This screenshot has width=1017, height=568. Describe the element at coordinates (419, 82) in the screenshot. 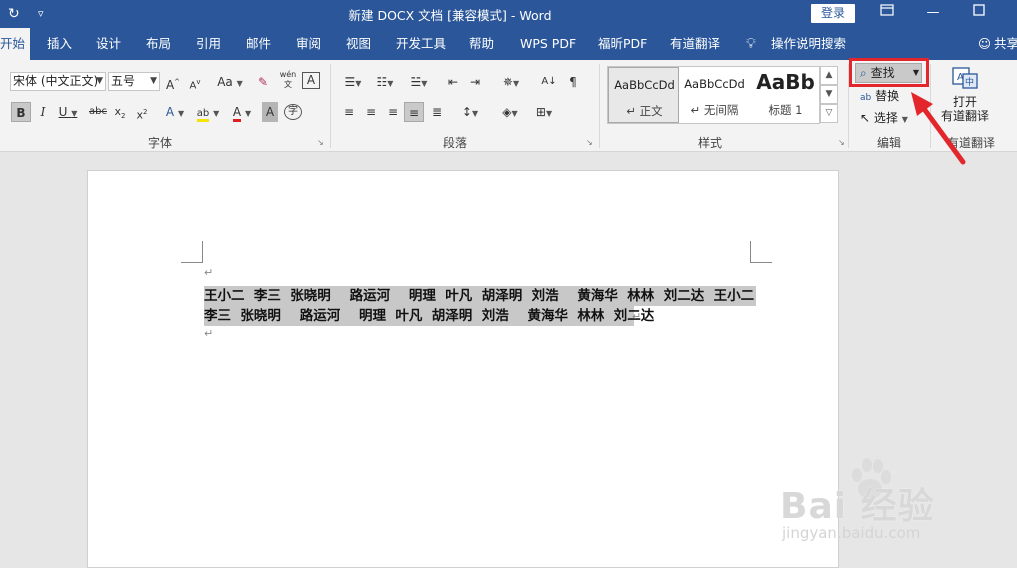

I see `multilevel-list-button: ☱▼` at that location.